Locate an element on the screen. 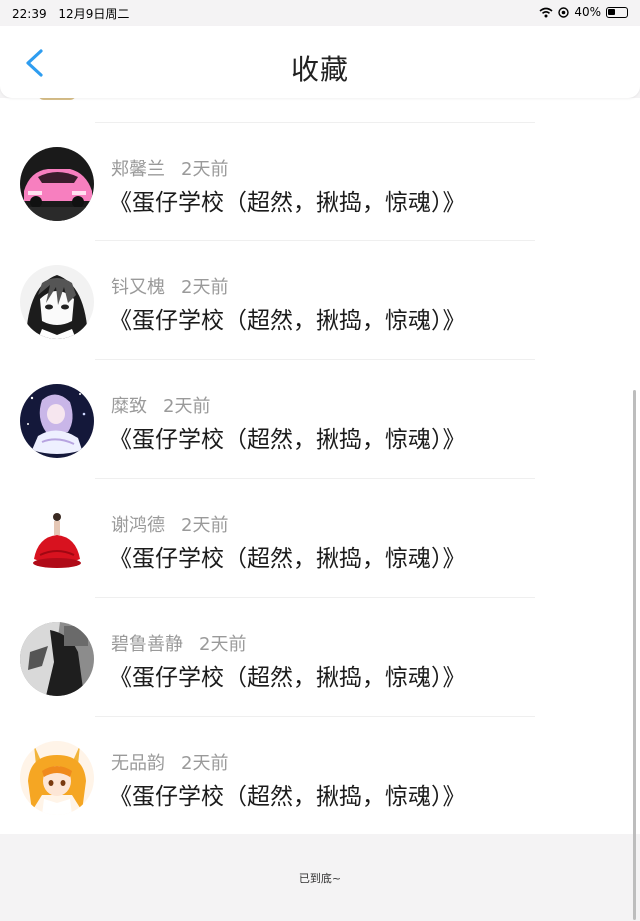  anime-girl-purple-avatar is located at coordinates (57, 421).